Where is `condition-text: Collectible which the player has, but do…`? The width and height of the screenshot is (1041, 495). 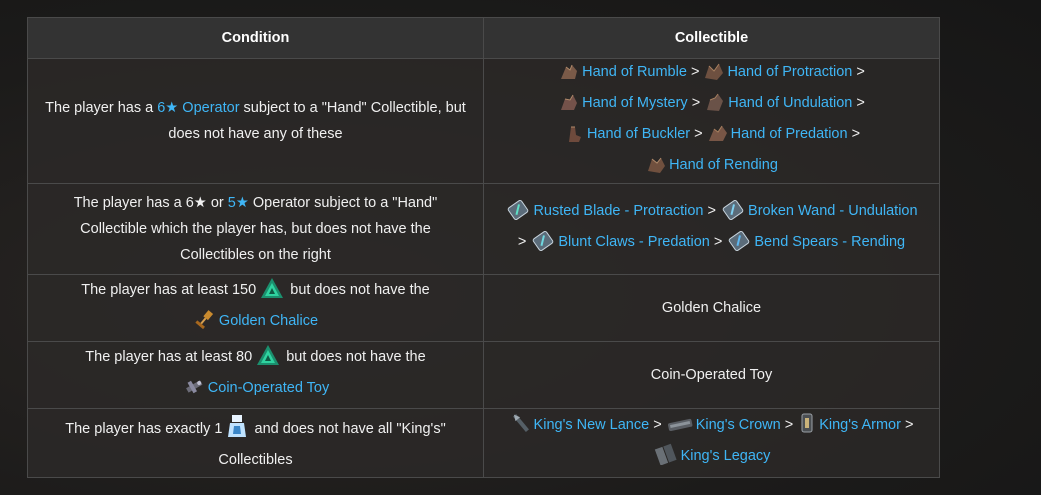
condition-text: Collectible which the player has, but do… is located at coordinates (255, 229).